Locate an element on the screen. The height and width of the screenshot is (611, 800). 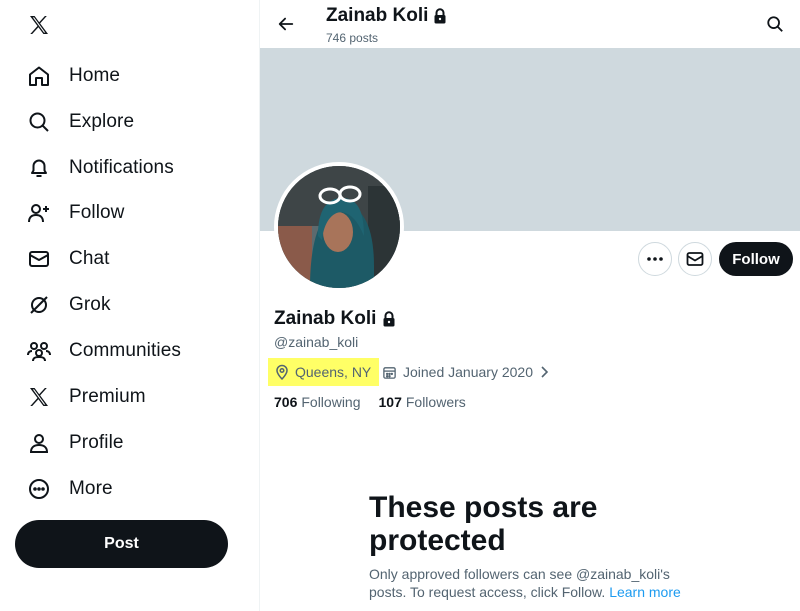
back-button is located at coordinates (286, 24).